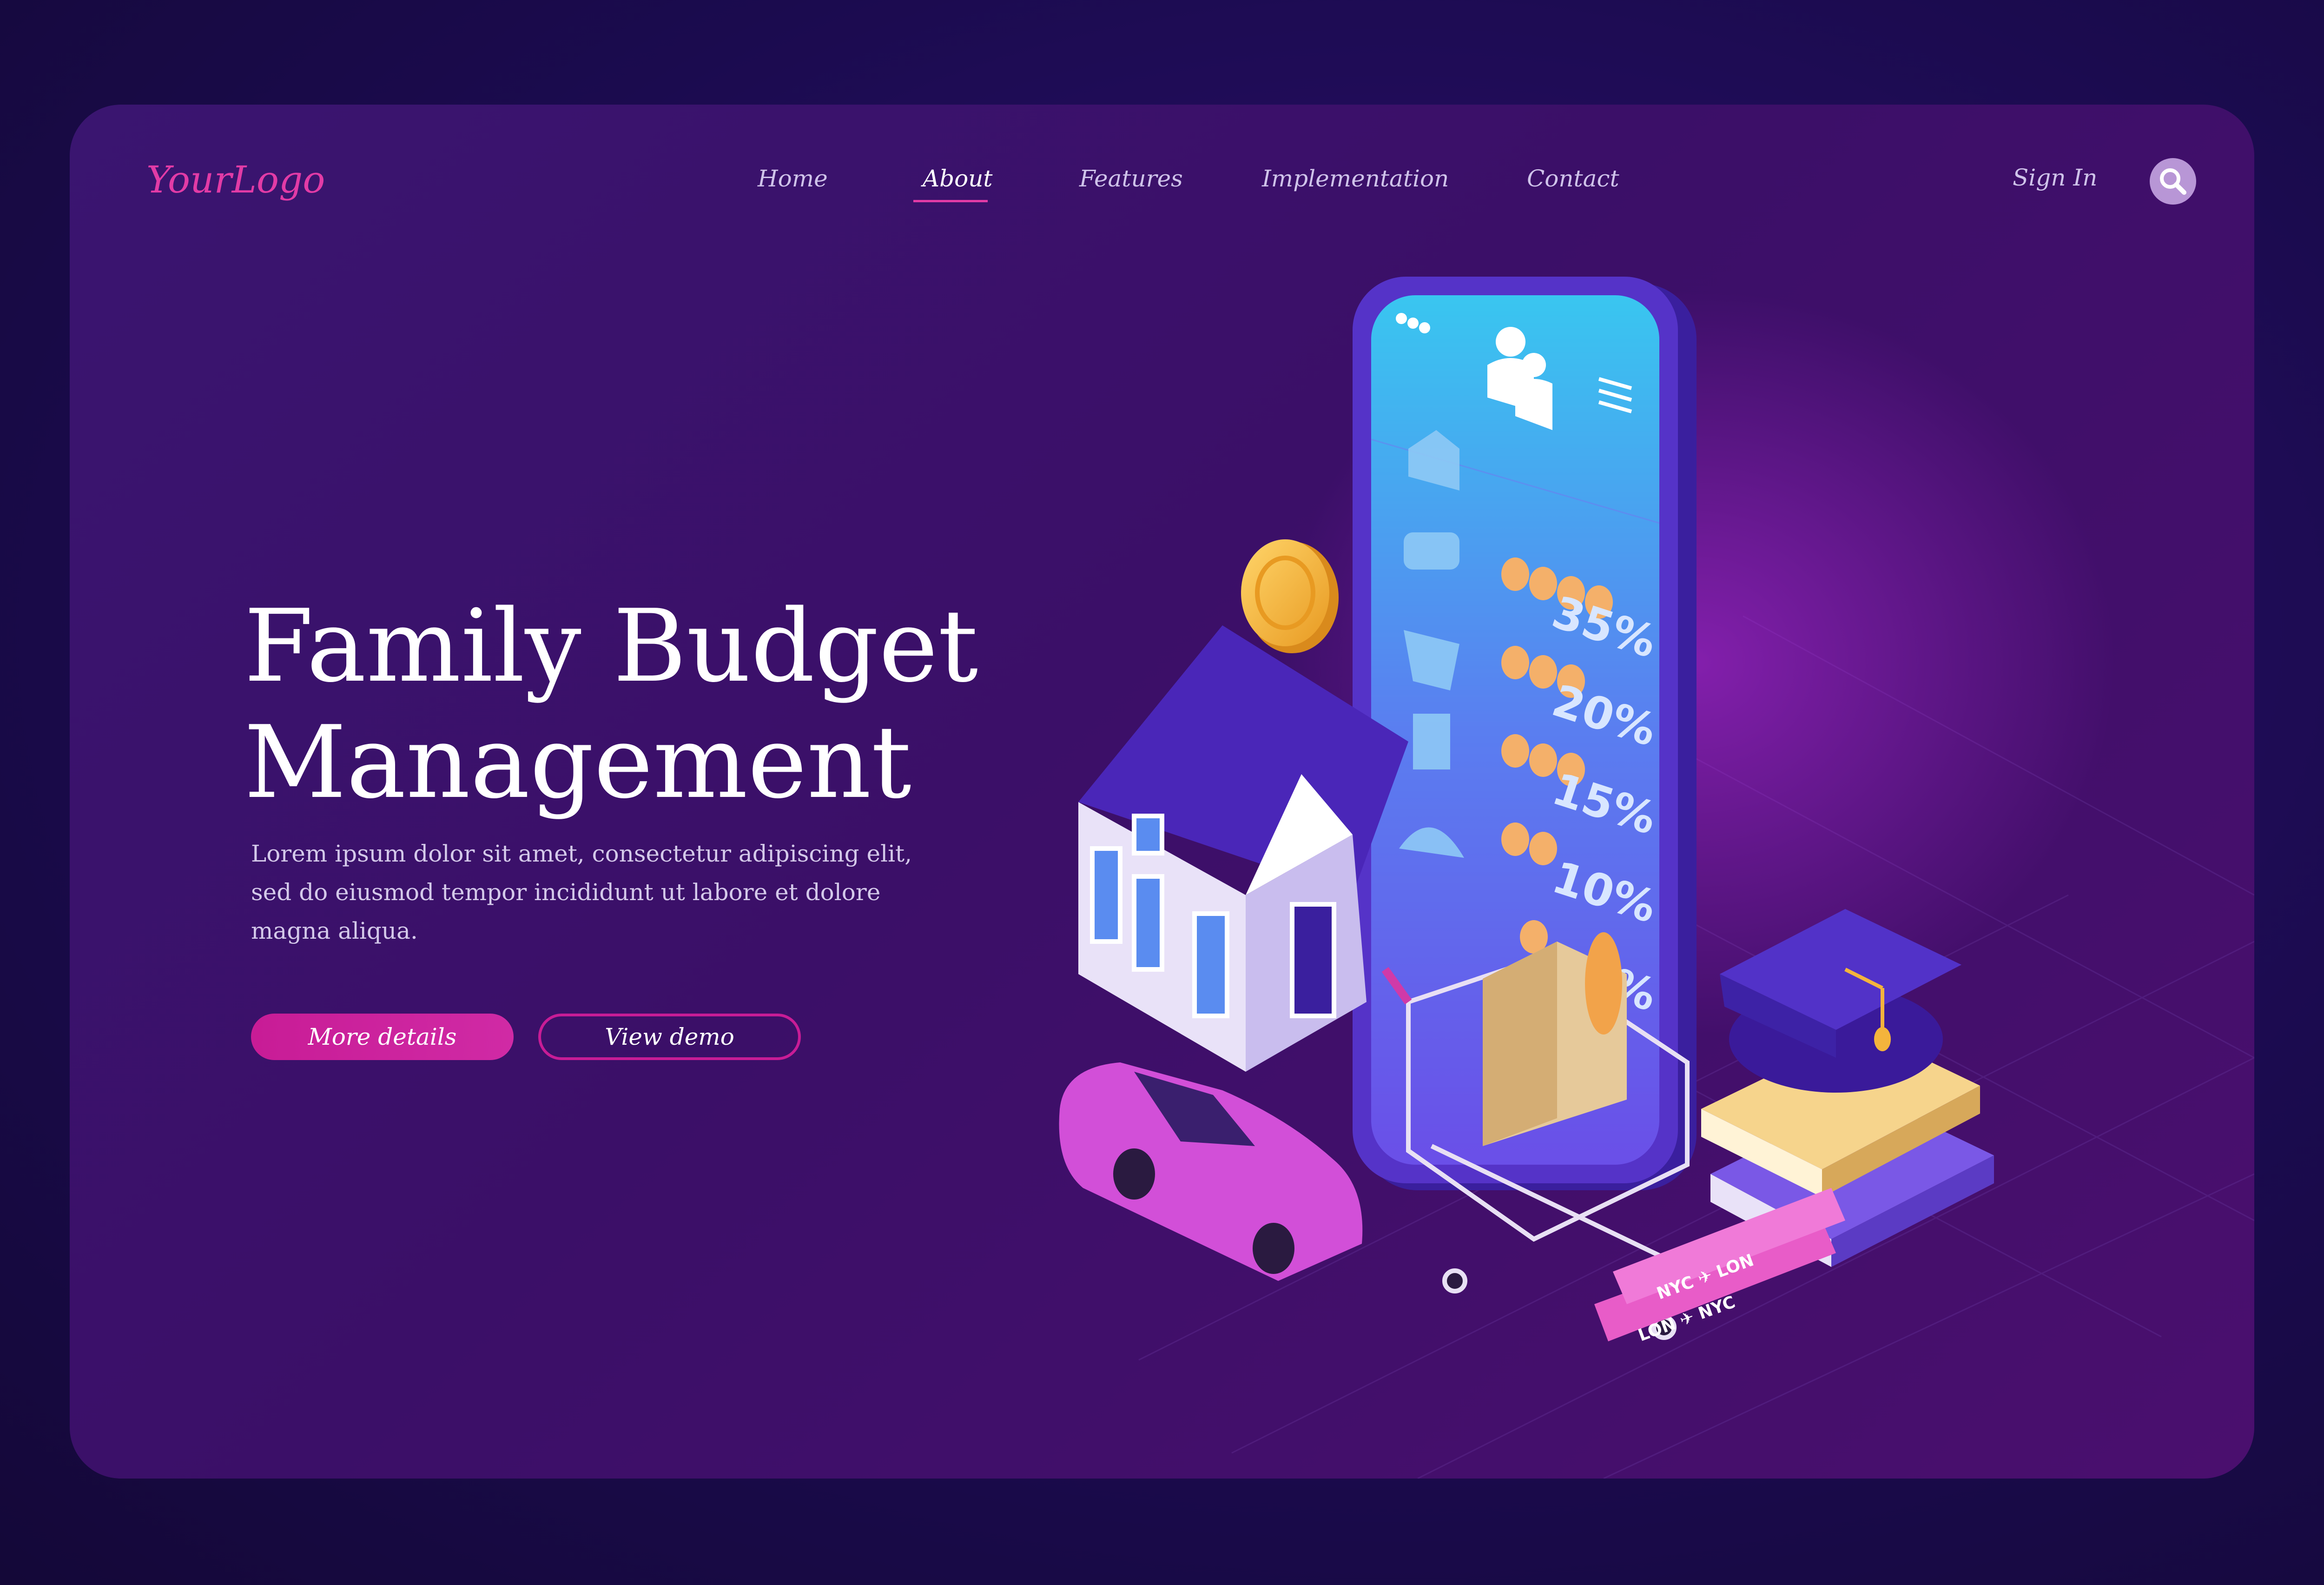 This screenshot has height=1585, width=2324. Describe the element at coordinates (1431, 742) in the screenshot. I see `book-category-icon` at that location.